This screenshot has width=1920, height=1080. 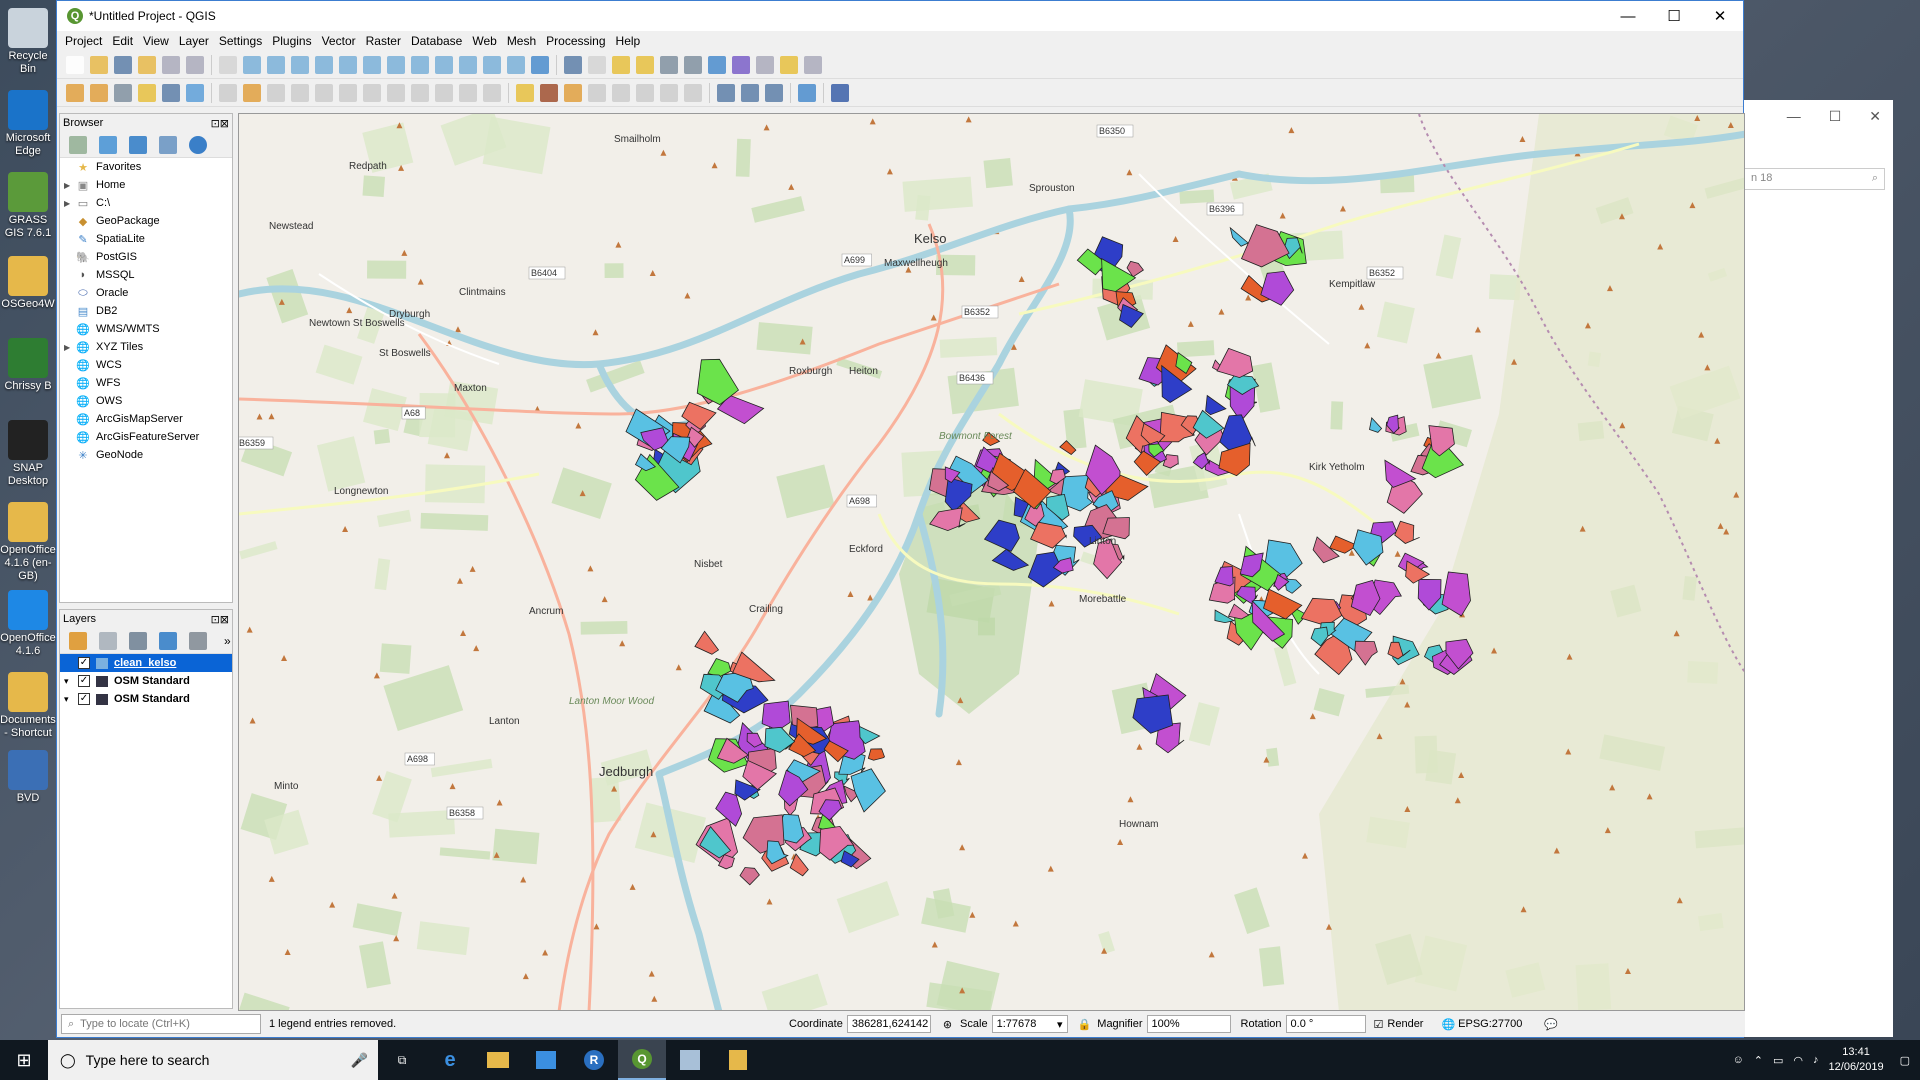 I want to click on pin-label-icon, so click(x=549, y=92).